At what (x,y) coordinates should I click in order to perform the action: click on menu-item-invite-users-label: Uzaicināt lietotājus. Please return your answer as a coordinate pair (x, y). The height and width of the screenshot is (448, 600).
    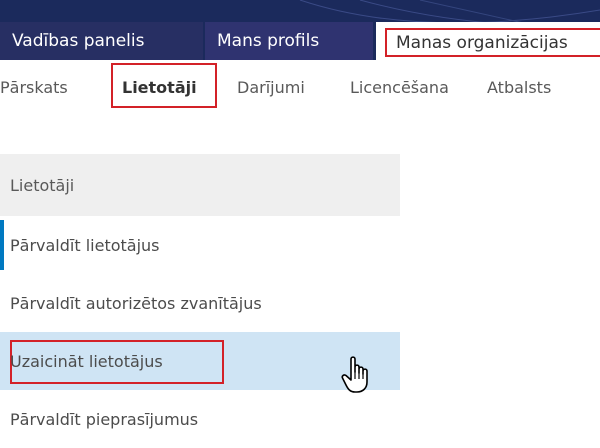
    Looking at the image, I should click on (86, 361).